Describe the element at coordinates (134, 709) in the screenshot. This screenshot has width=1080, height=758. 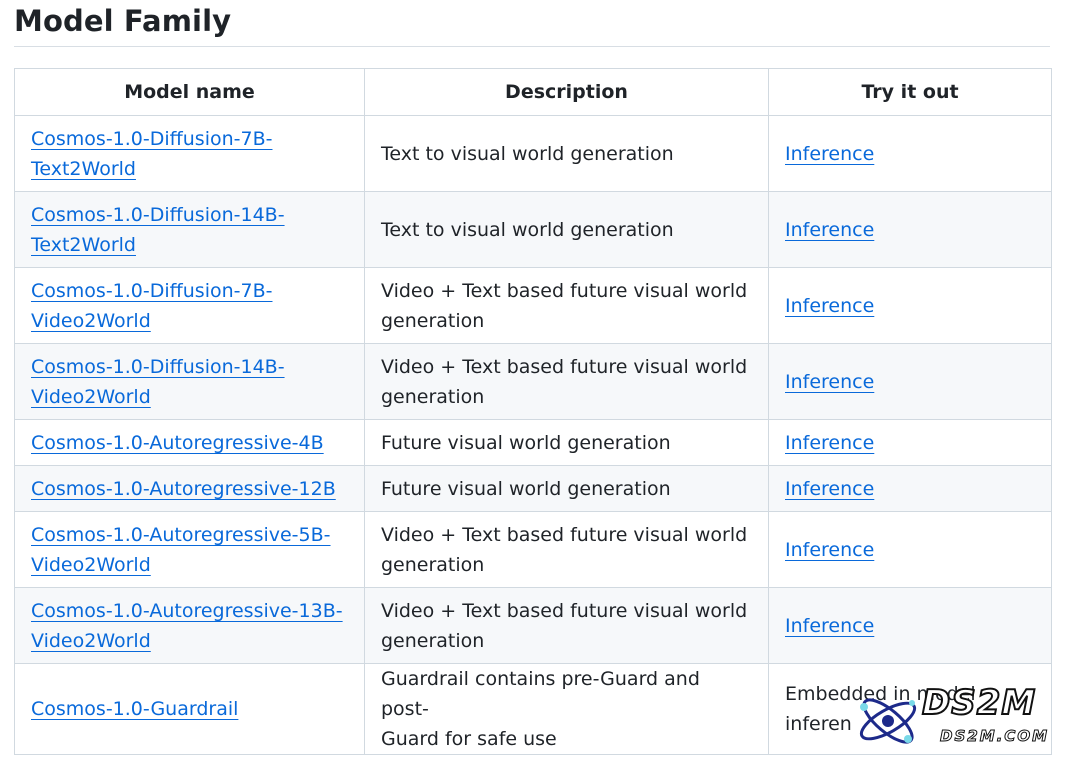
I see `model-link: Cosmos-1.0-Guardrail` at that location.